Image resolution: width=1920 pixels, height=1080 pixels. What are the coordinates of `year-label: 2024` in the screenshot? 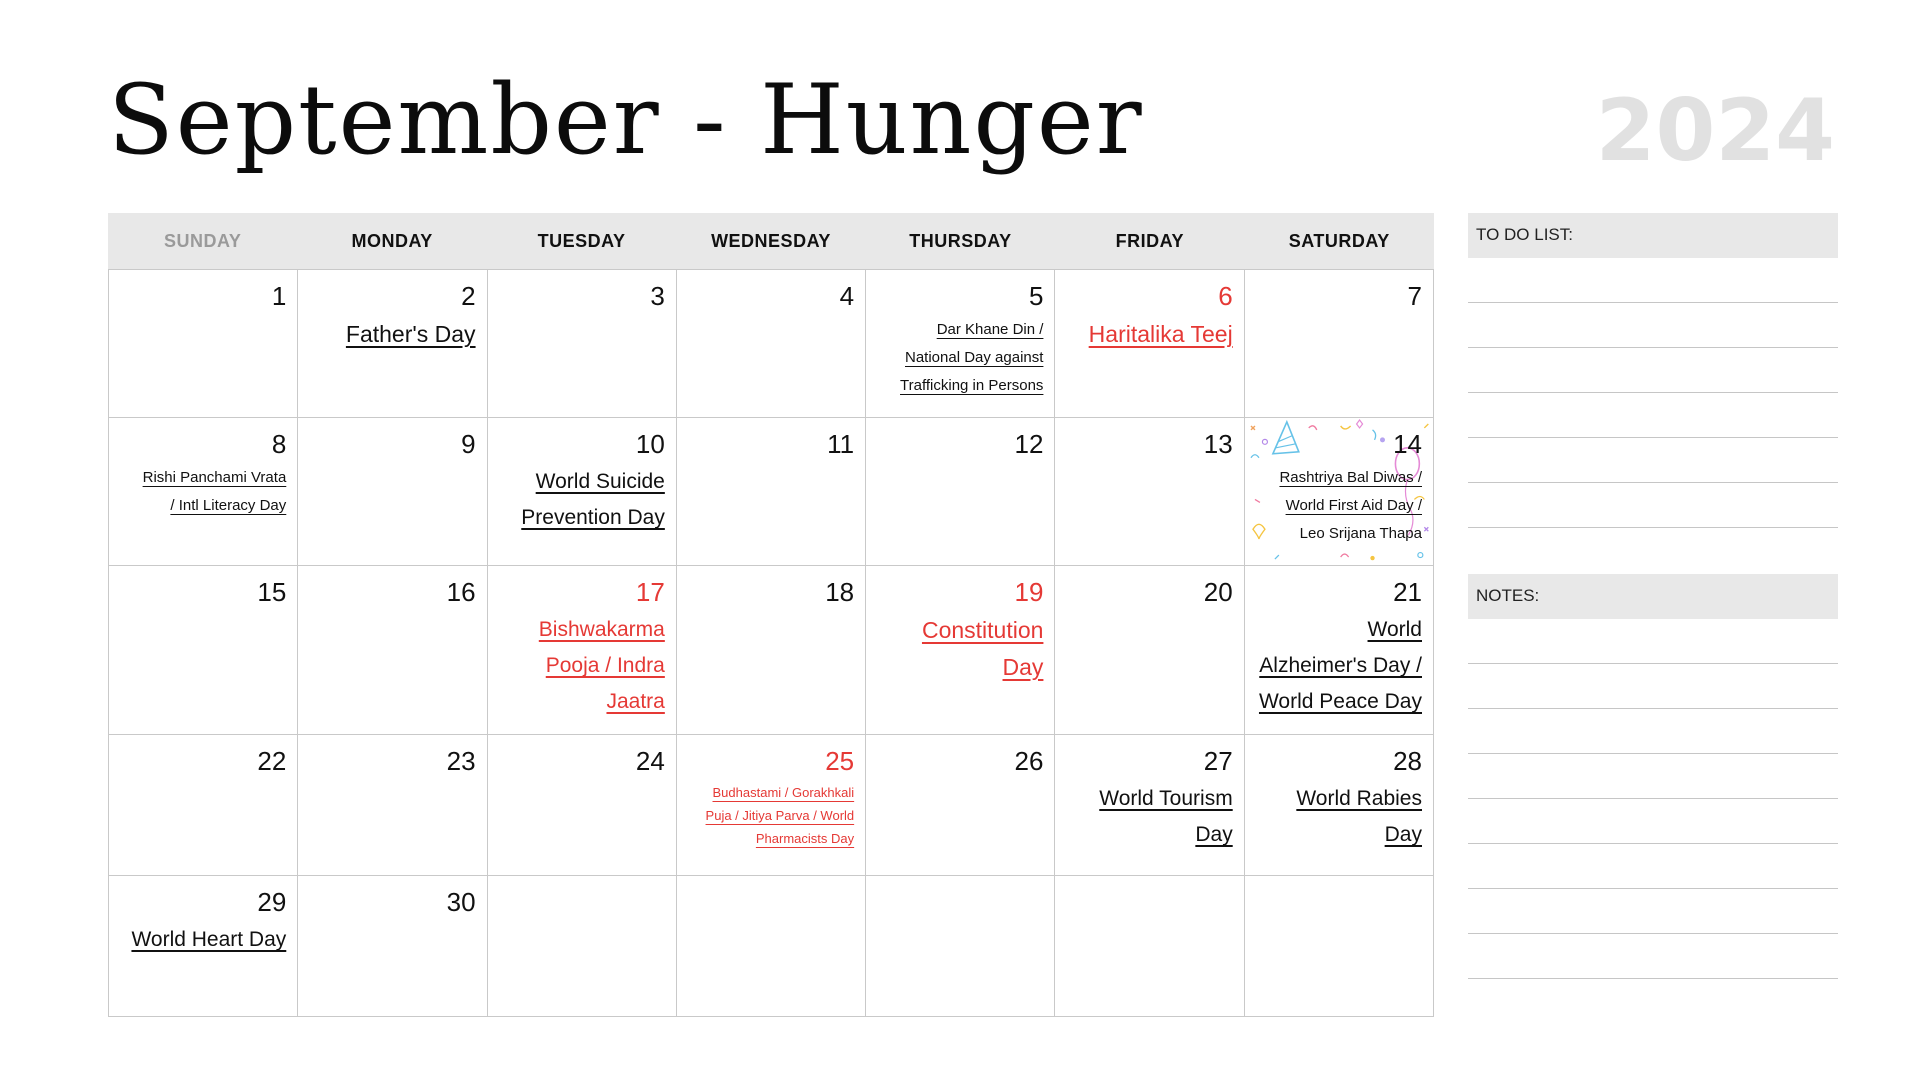 It's located at (1715, 131).